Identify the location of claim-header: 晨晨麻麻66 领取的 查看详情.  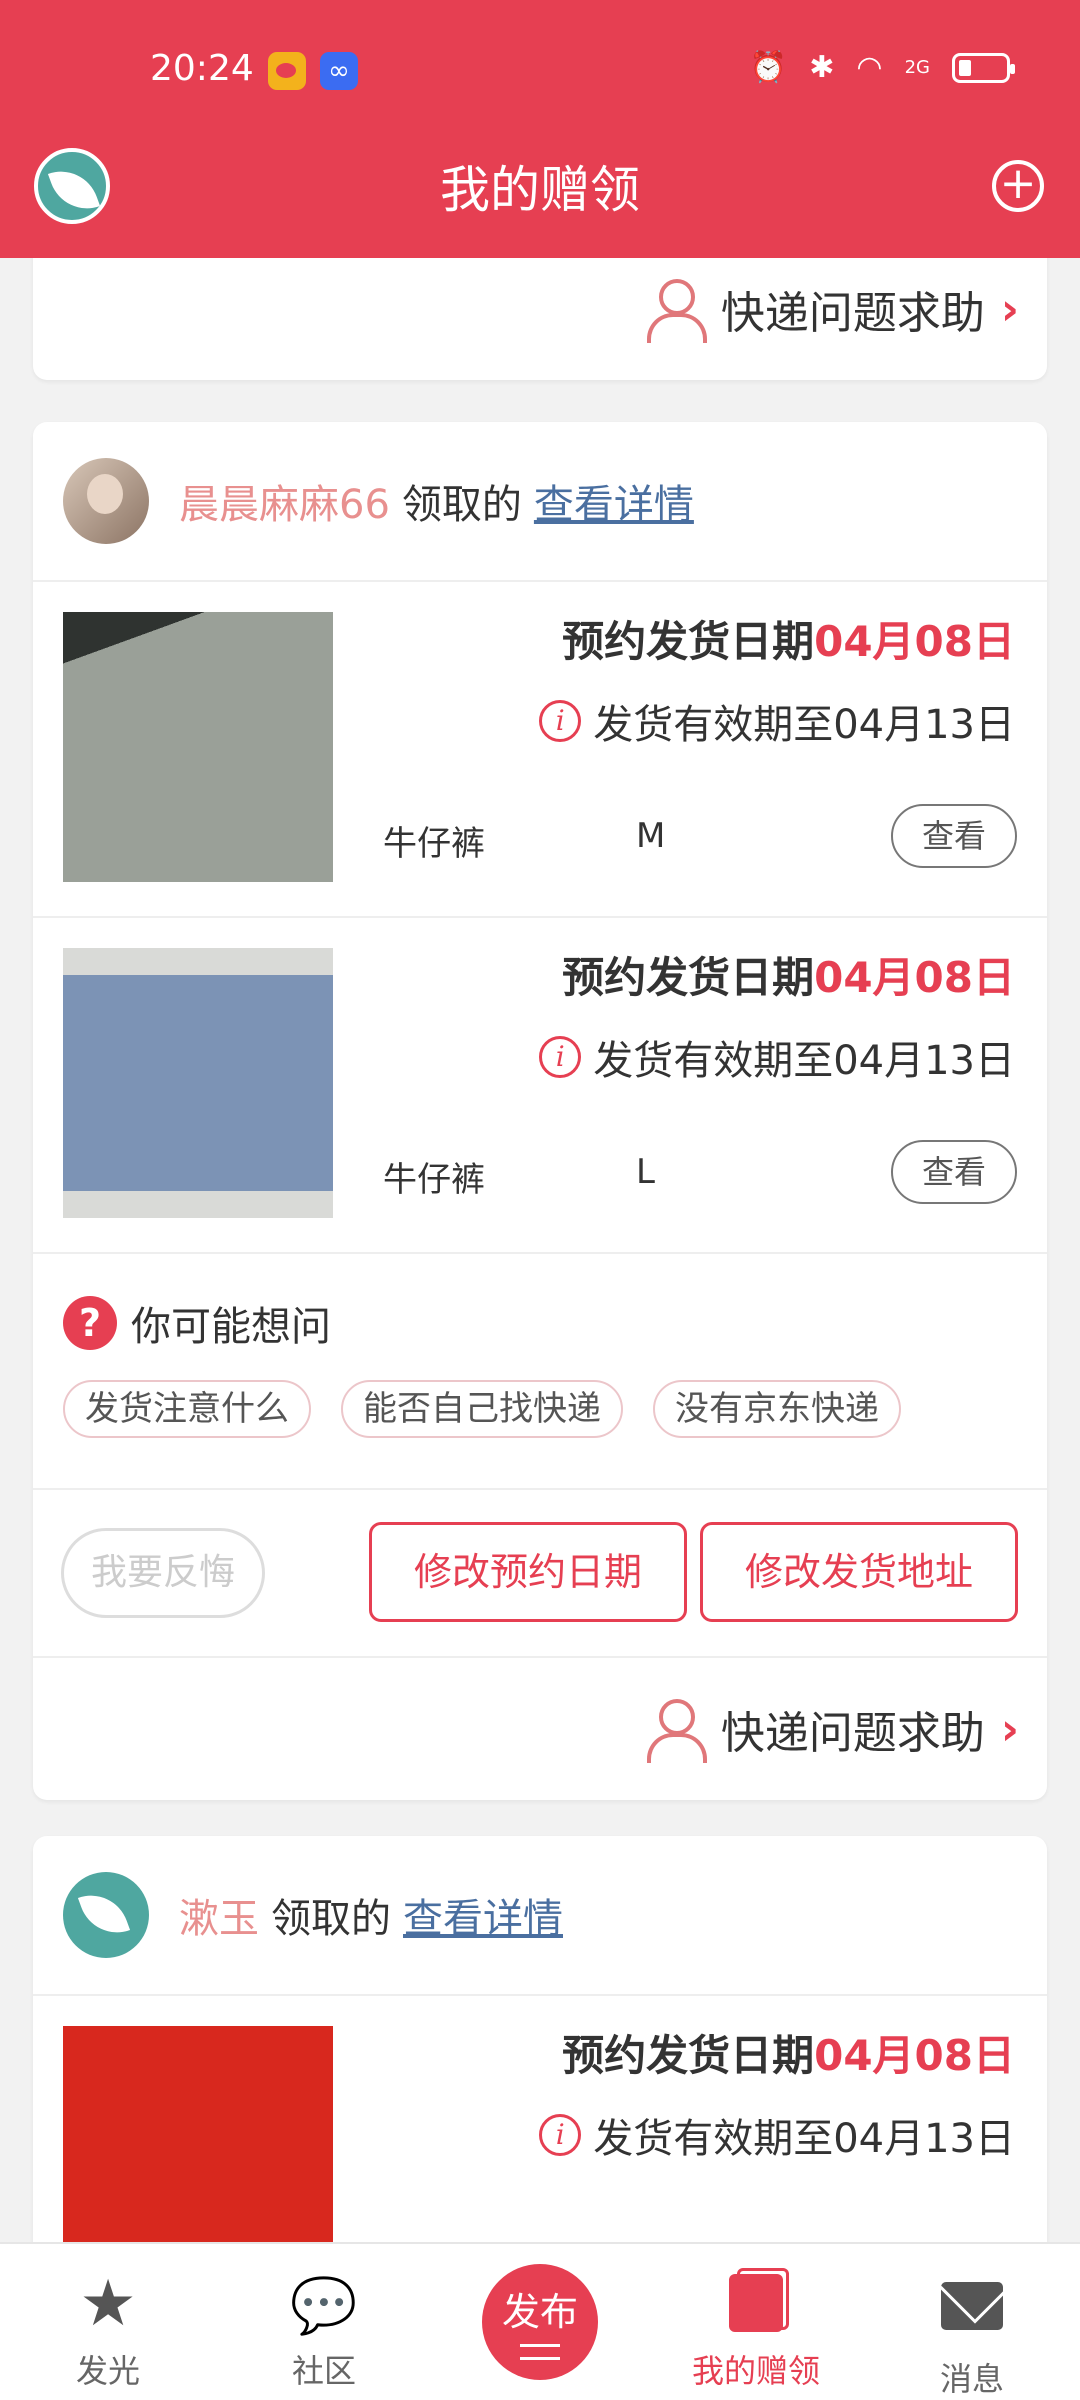
(540, 502).